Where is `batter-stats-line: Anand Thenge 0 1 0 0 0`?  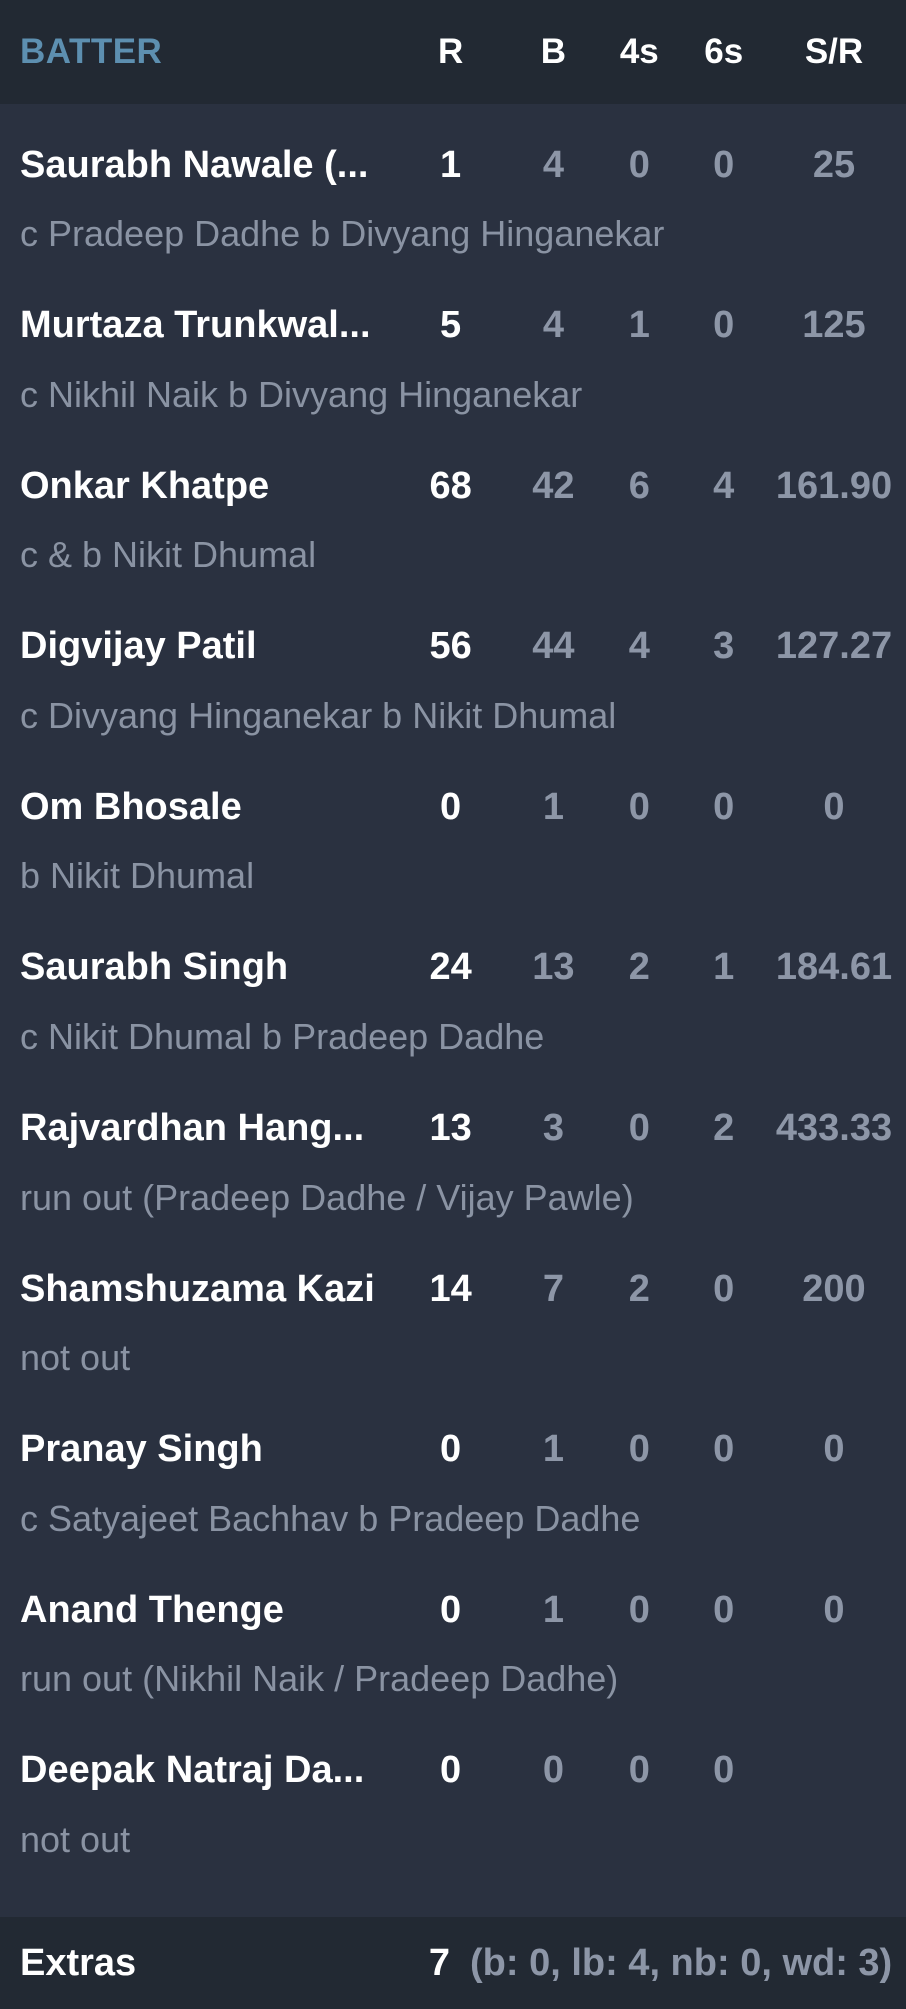
batter-stats-line: Anand Thenge 0 1 0 0 0 is located at coordinates (453, 1610).